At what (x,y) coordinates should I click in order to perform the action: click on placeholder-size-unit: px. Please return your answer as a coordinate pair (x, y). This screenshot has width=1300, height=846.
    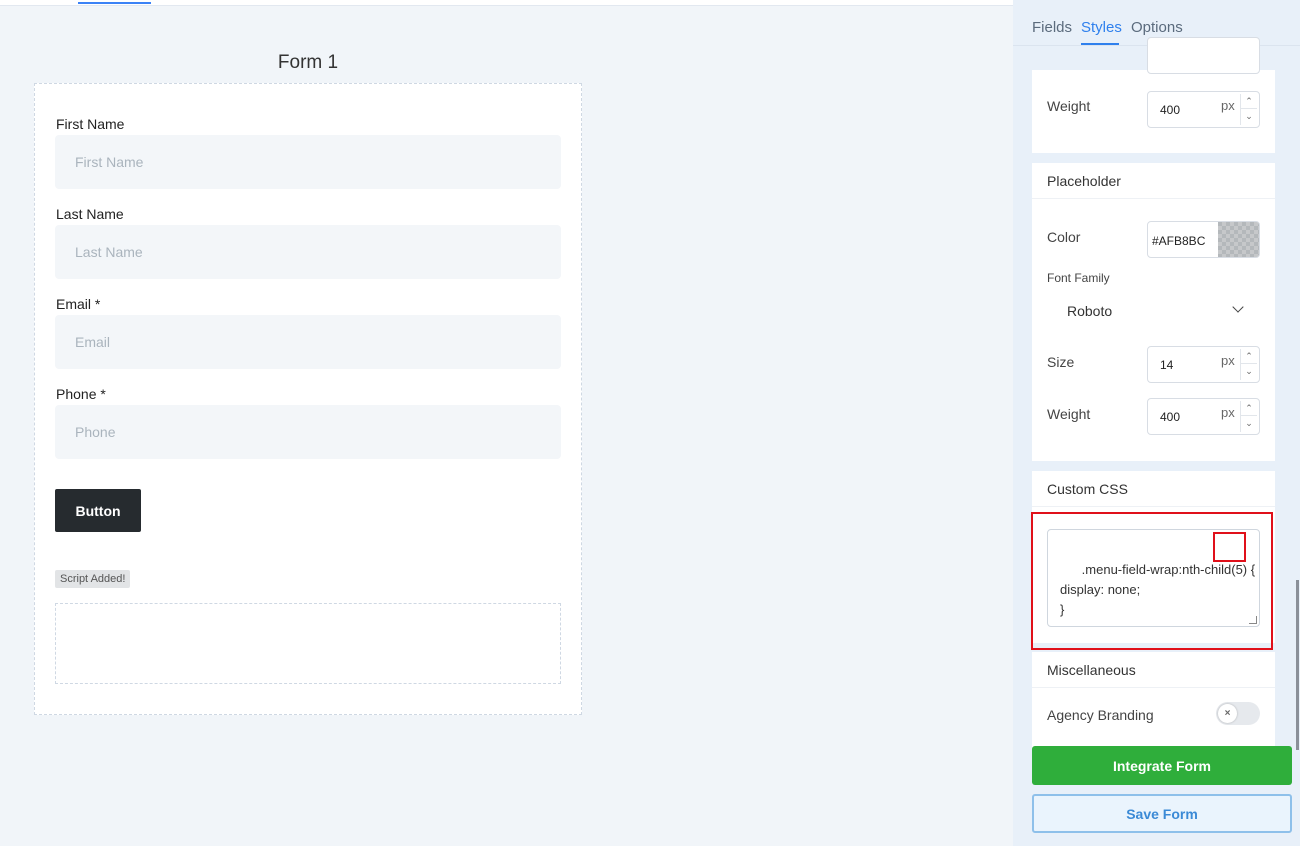
    Looking at the image, I should click on (1228, 360).